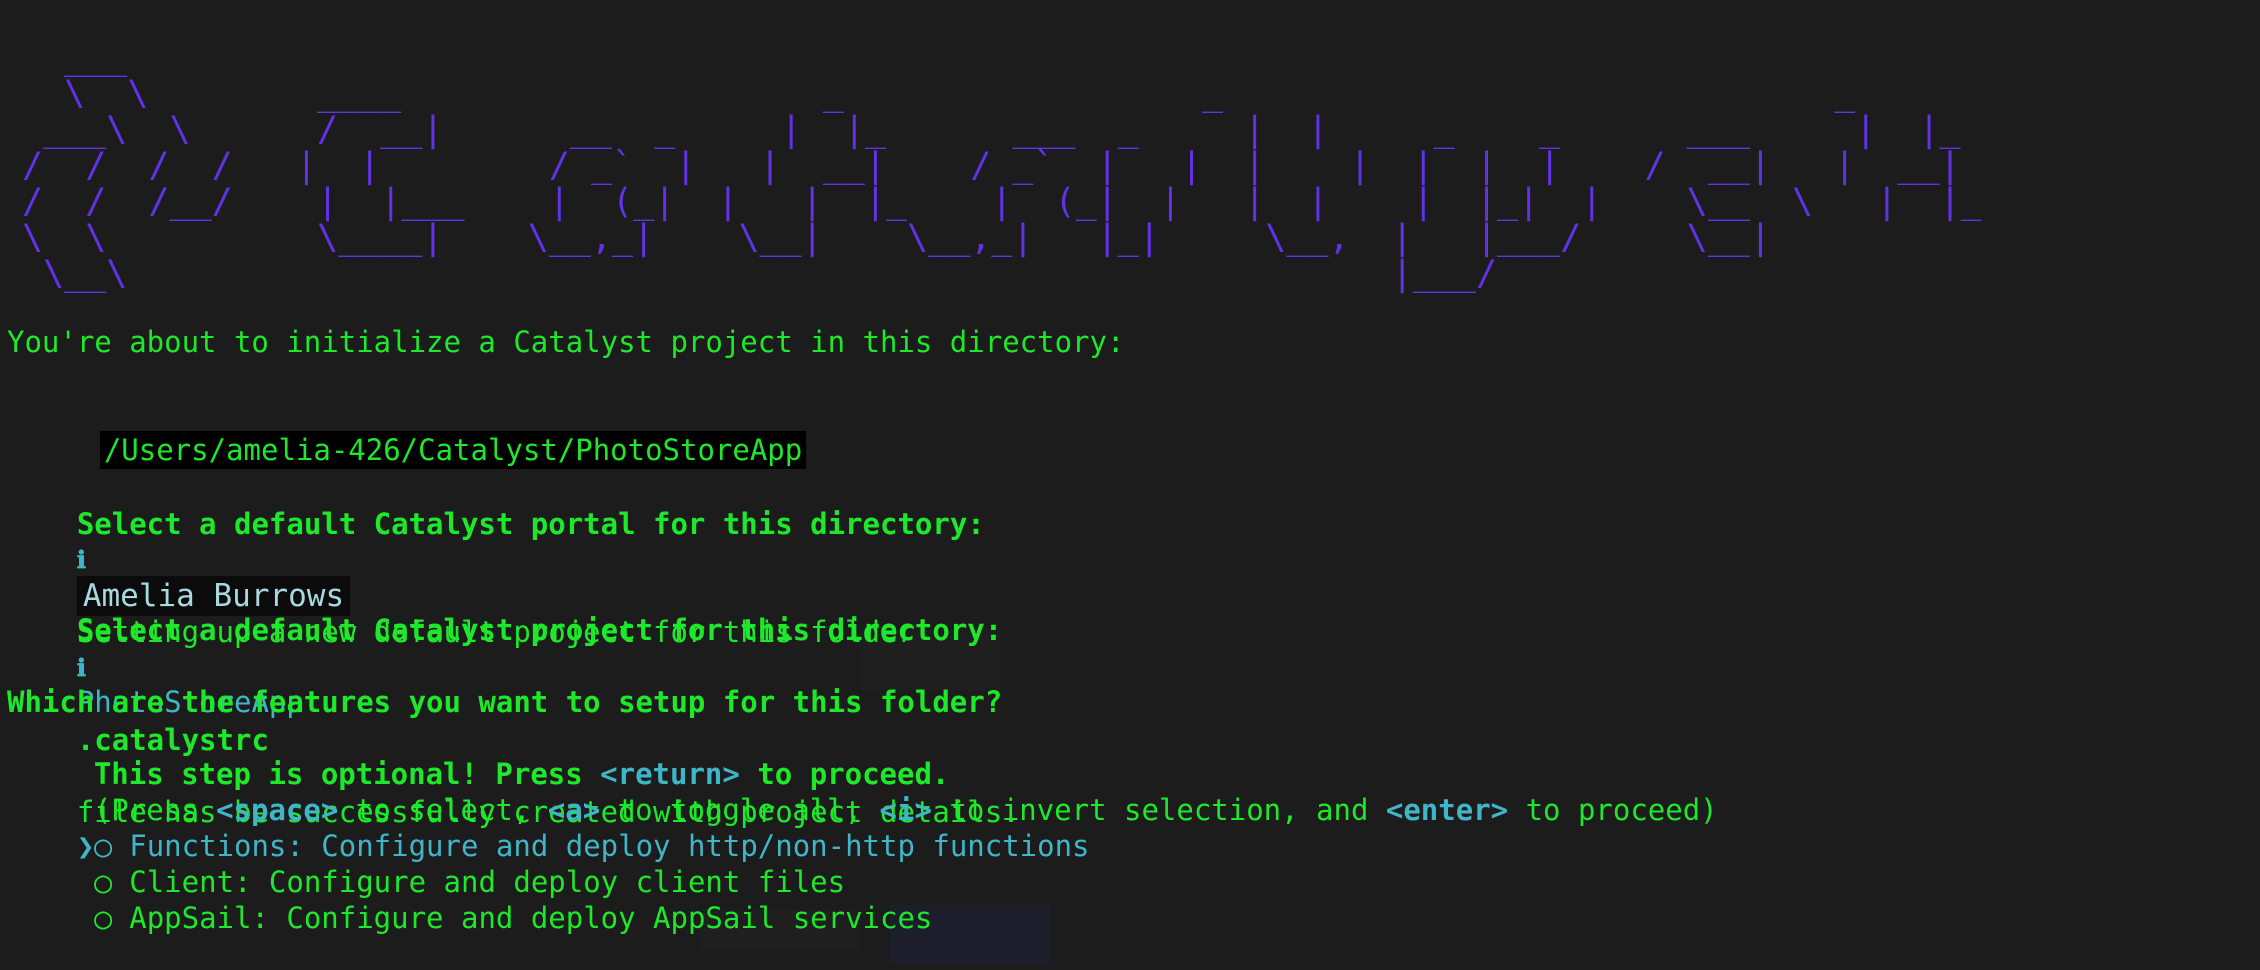 The image size is (2260, 970). Describe the element at coordinates (1447, 810) in the screenshot. I see `enter-key-hint: <enter>` at that location.